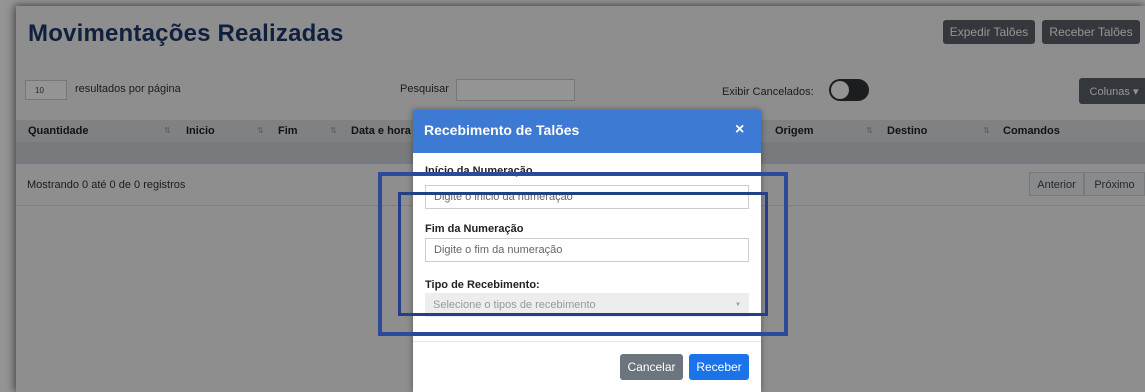 The height and width of the screenshot is (392, 1145). Describe the element at coordinates (587, 341) in the screenshot. I see `modal-footer-divider` at that location.